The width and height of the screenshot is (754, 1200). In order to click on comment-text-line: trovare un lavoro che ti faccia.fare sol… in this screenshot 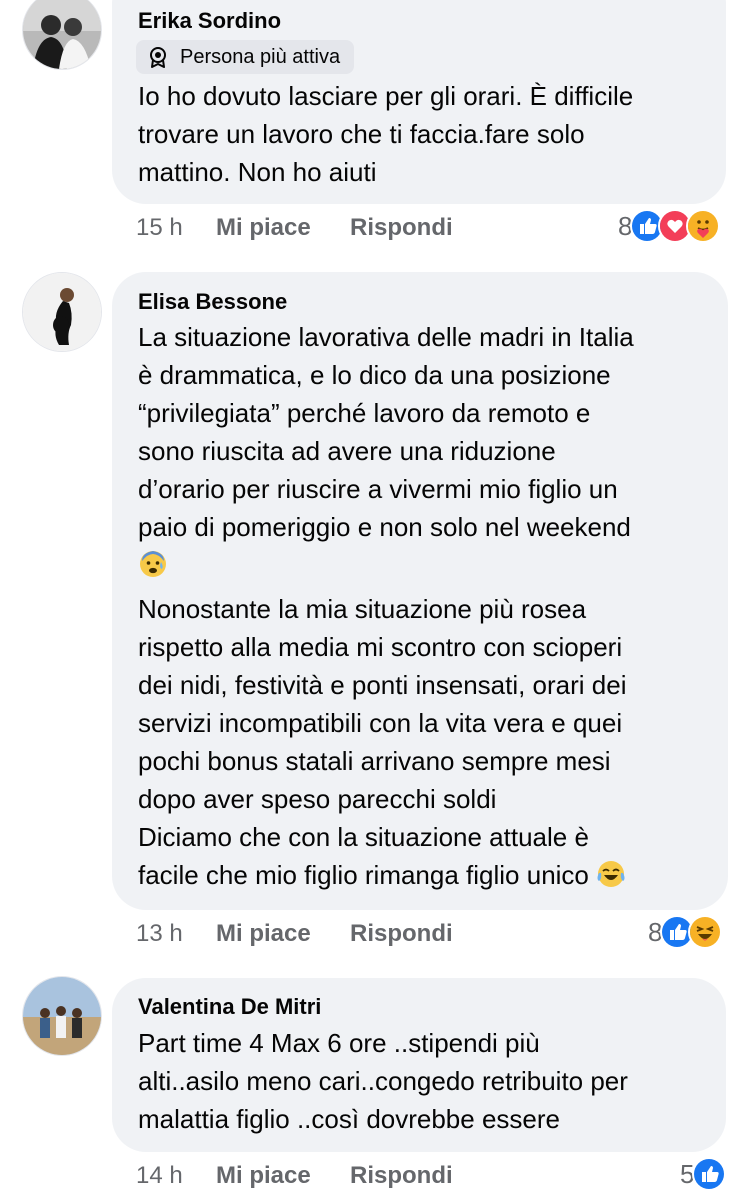, I will do `click(361, 134)`.